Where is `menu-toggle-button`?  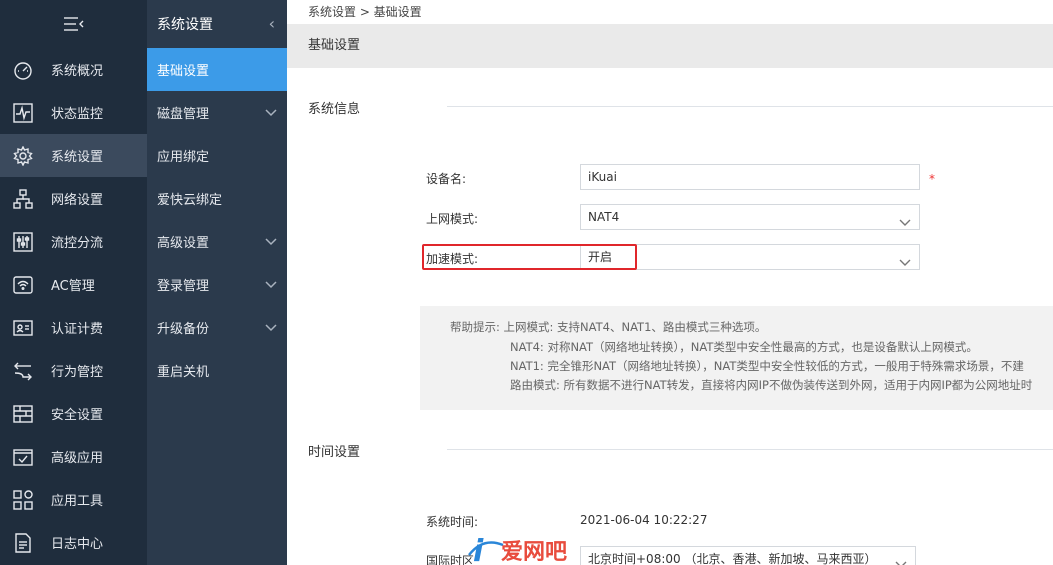
menu-toggle-button is located at coordinates (73, 24).